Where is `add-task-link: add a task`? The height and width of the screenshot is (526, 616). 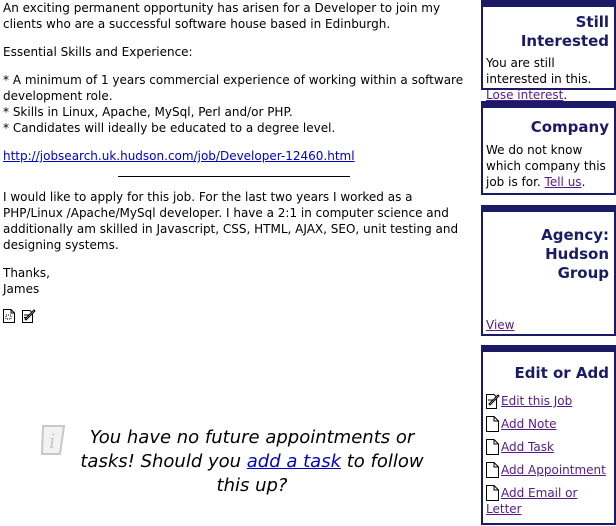
add-task-link: add a task is located at coordinates (294, 461).